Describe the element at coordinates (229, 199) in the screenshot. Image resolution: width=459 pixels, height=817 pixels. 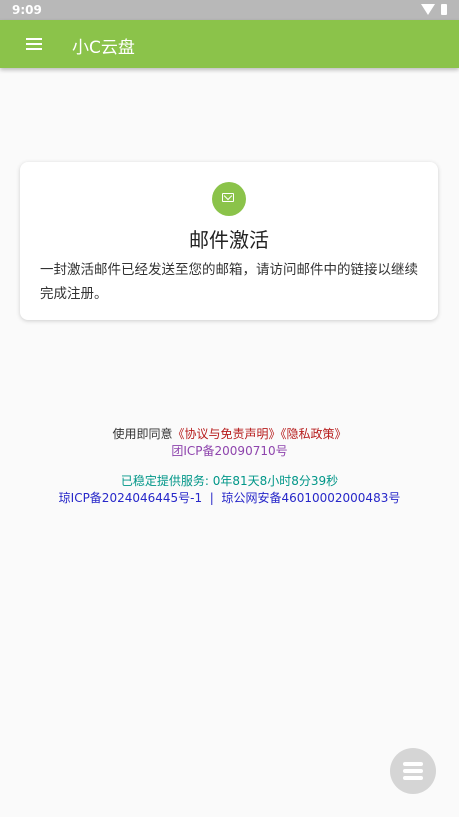
I see `mail-icon` at that location.